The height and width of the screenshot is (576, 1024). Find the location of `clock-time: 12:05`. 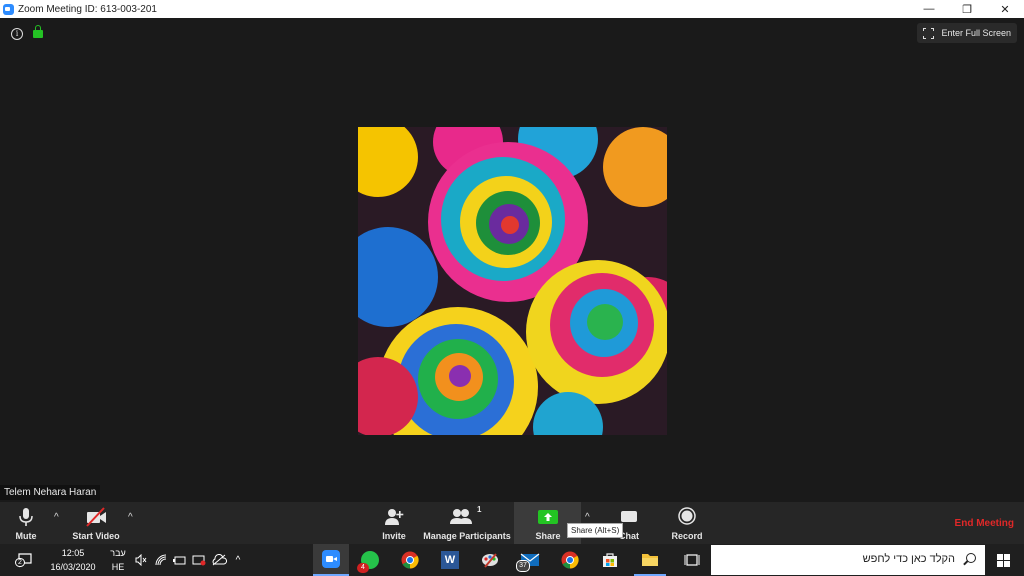

clock-time: 12:05 is located at coordinates (73, 553).